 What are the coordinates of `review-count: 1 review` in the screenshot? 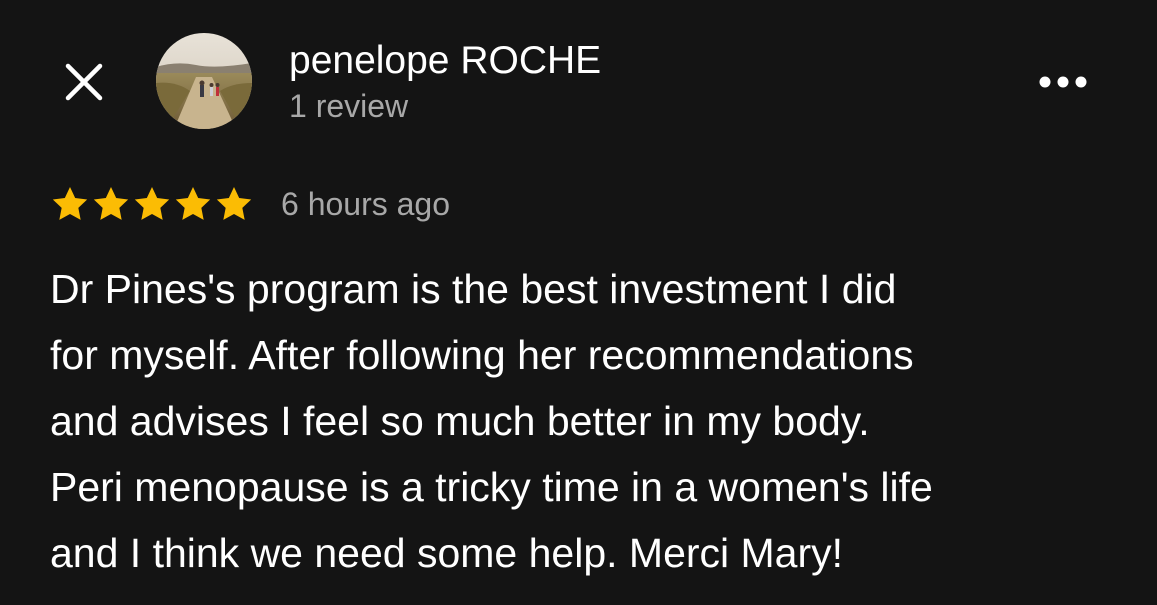 It's located at (348, 106).